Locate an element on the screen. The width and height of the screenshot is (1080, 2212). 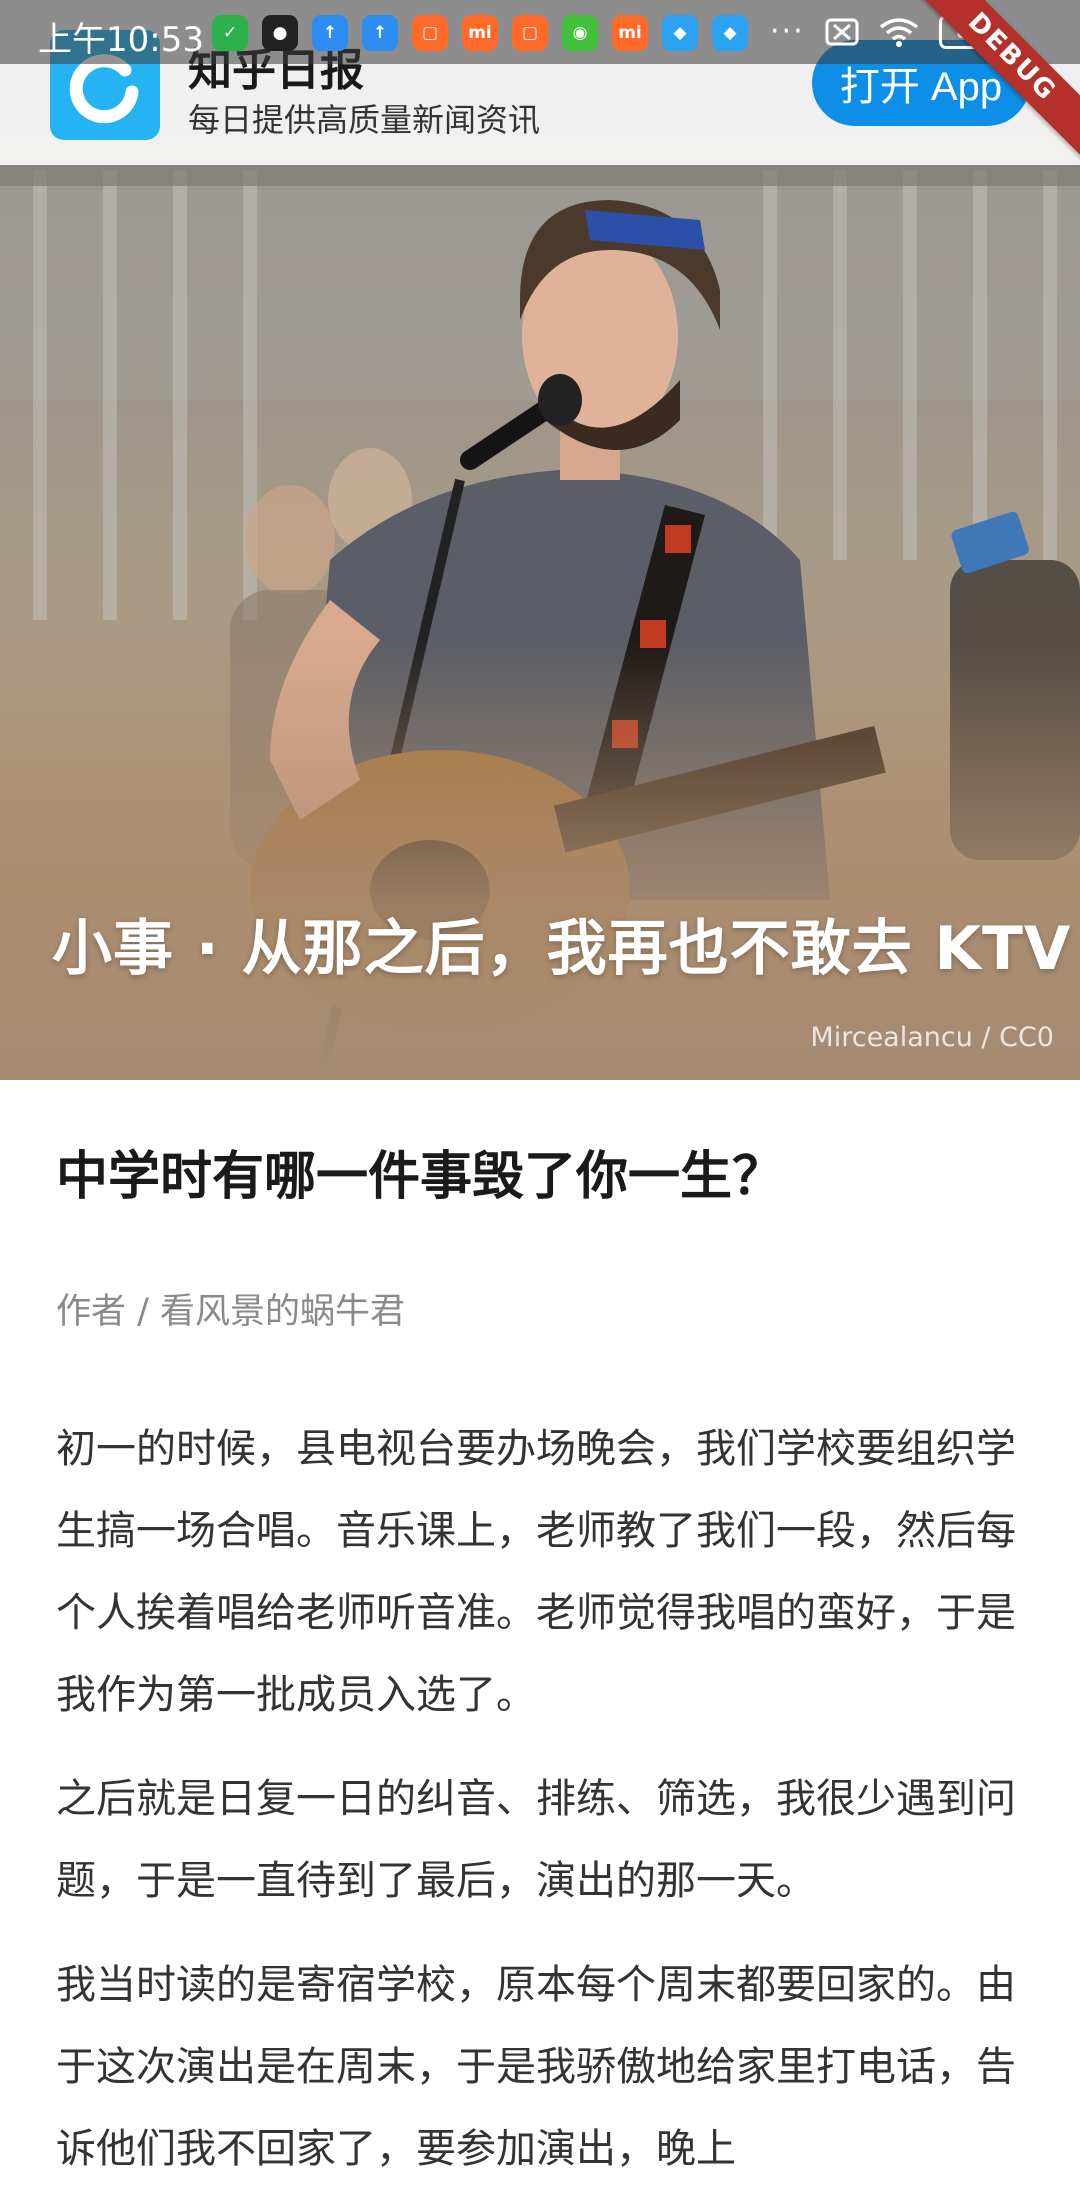
hero-title: 小事 · 从那之后，我再也不敢去 KTV is located at coordinates (561, 943).